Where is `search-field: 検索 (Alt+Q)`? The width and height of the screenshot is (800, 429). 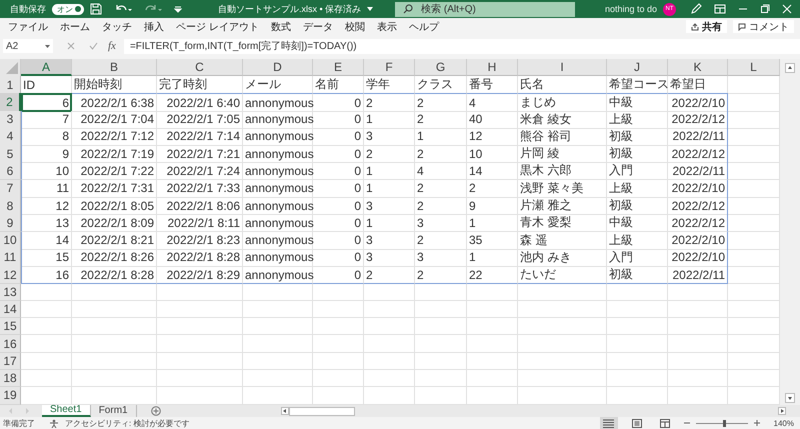 search-field: 検索 (Alt+Q) is located at coordinates (485, 9).